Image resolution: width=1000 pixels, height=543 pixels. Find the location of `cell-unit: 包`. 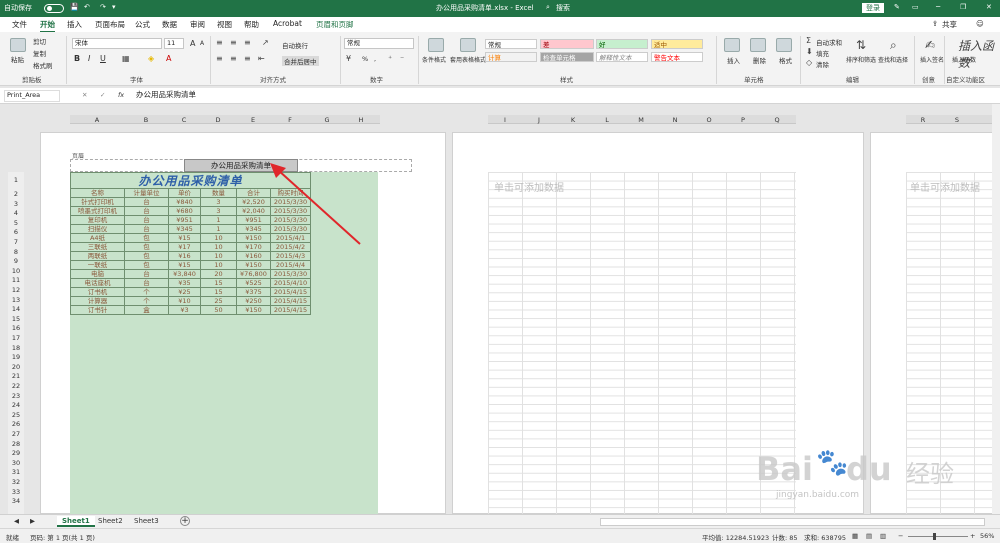

cell-unit: 包 is located at coordinates (146, 247).